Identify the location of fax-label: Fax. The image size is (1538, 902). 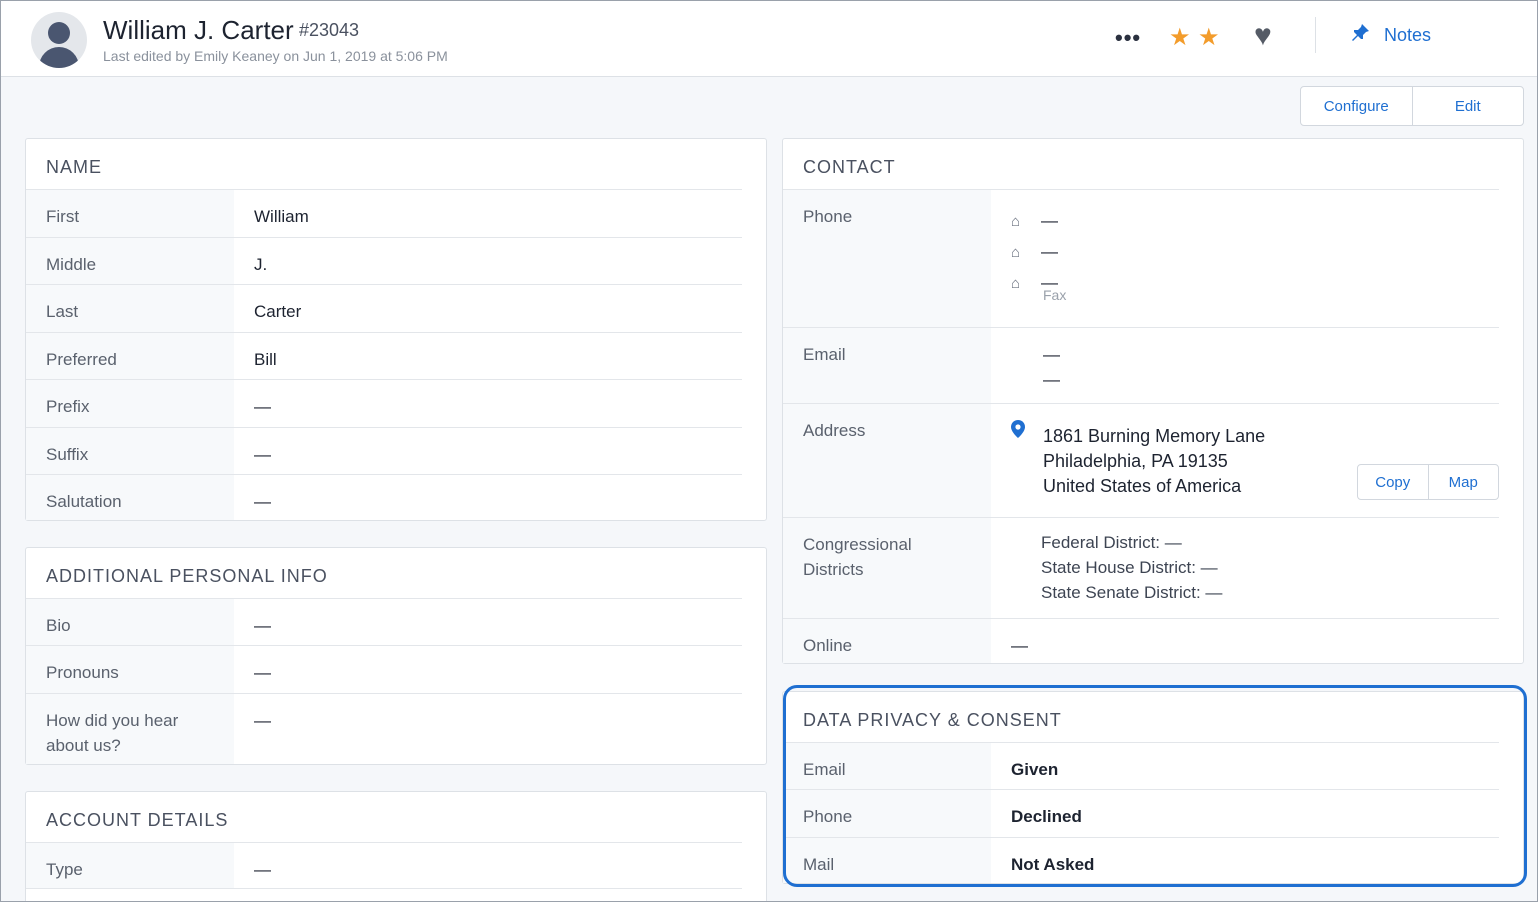
(1055, 295).